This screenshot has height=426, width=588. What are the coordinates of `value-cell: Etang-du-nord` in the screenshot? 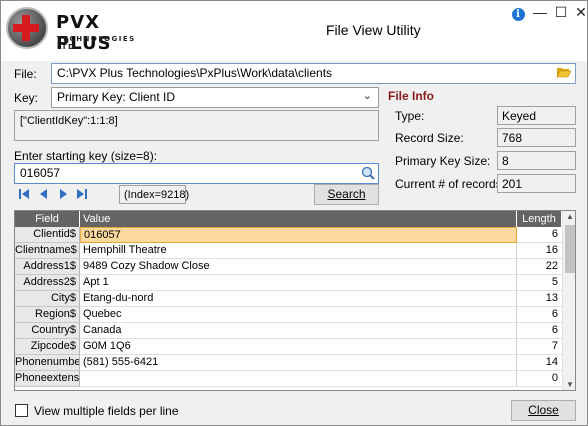 It's located at (298, 299).